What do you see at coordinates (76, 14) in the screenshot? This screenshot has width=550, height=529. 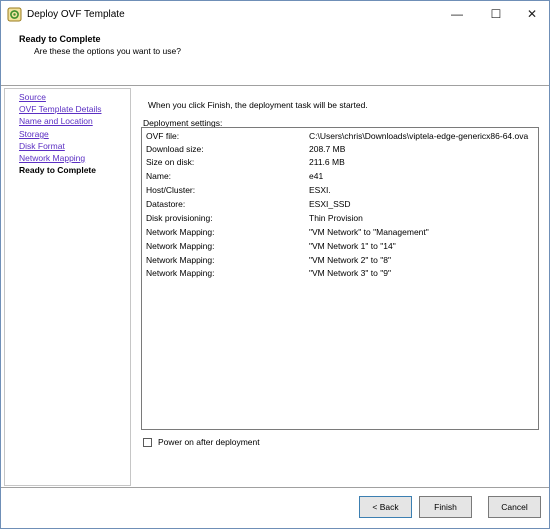 I see `window-title: Deploy OVF Template` at bounding box center [76, 14].